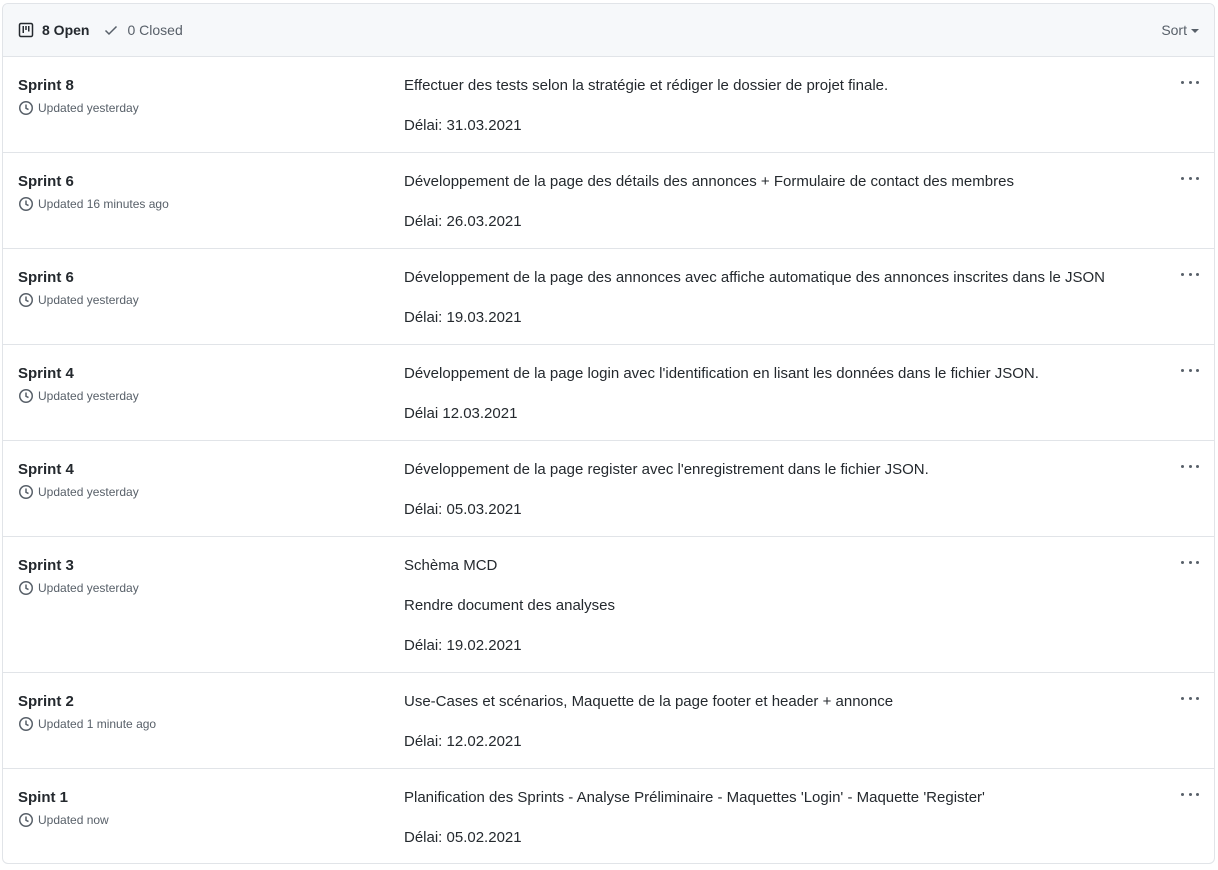 The image size is (1218, 870). I want to click on milestone-updated: Updated 16 minutes ago, so click(93, 204).